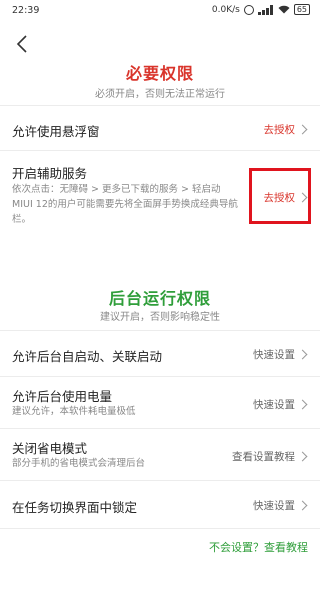  Describe the element at coordinates (74, 411) in the screenshot. I see `row-description: 建议允许，本软件耗电量极低` at that location.